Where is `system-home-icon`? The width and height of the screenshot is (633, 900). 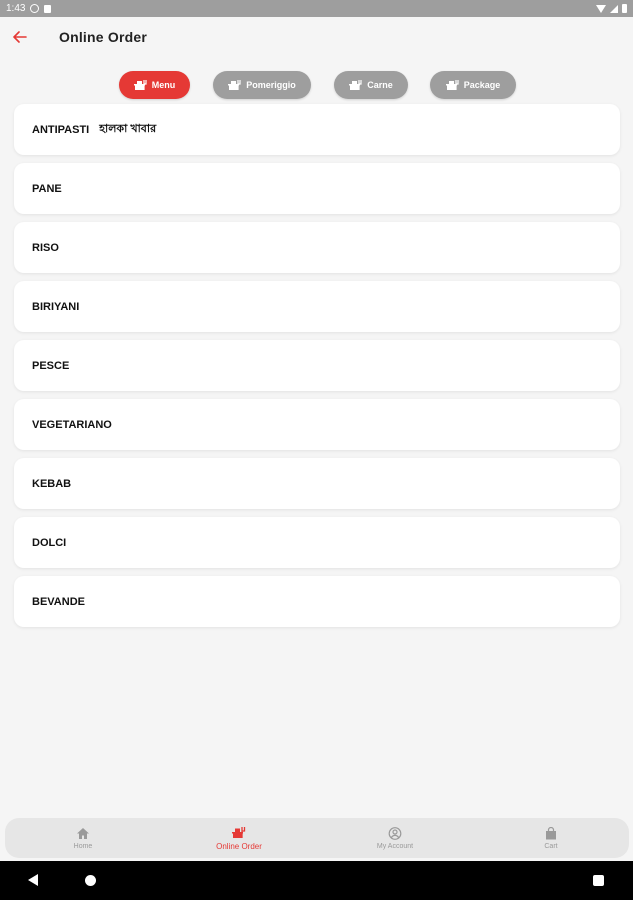
system-home-icon is located at coordinates (90, 880).